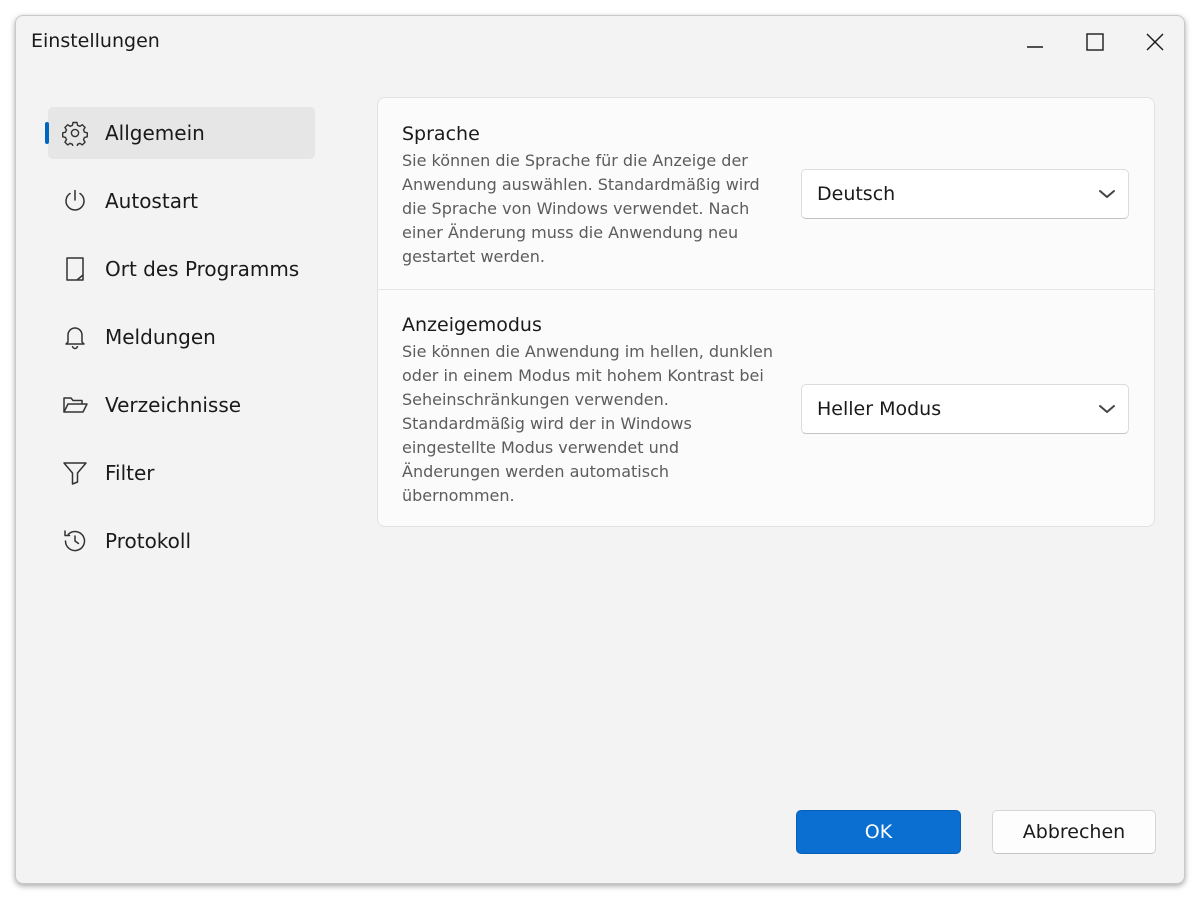  I want to click on language-select: Deutsch, so click(965, 194).